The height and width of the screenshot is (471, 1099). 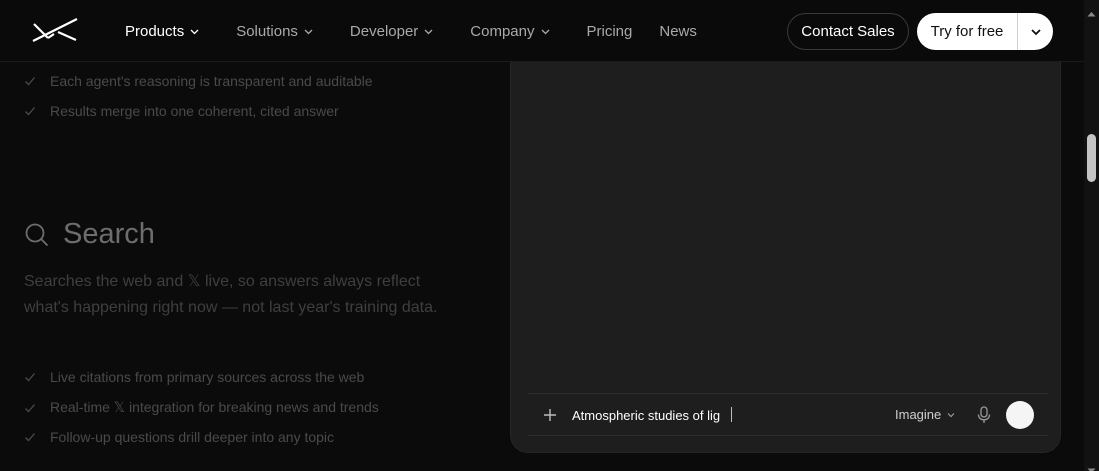 What do you see at coordinates (1091, 158) in the screenshot?
I see `scrollbar-thumb` at bounding box center [1091, 158].